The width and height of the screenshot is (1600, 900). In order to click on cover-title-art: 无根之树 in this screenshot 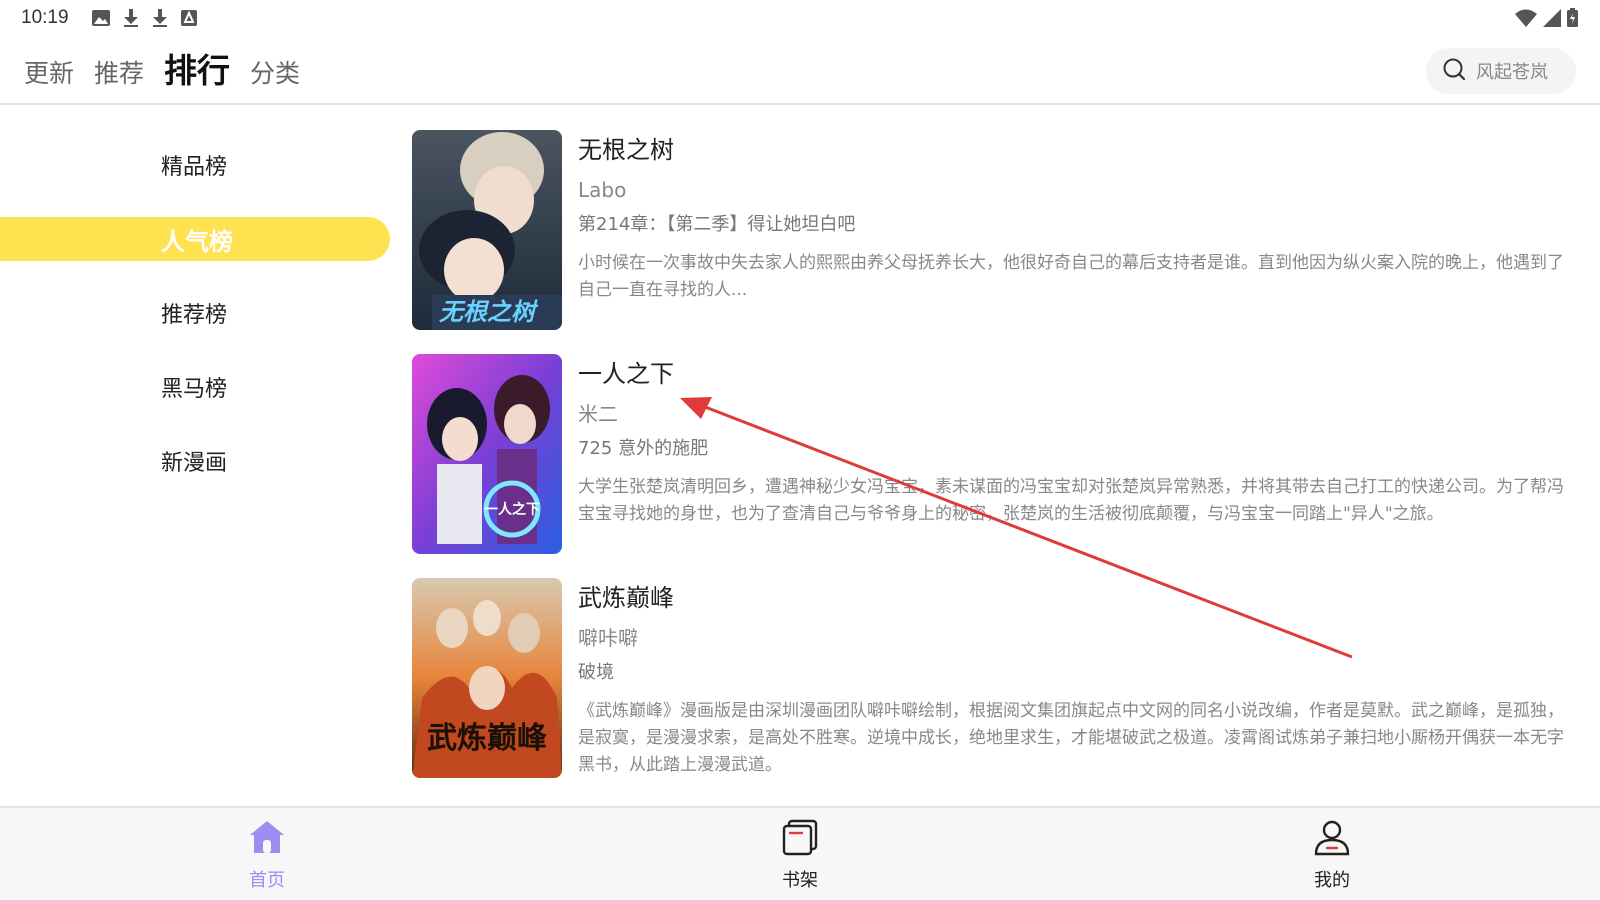, I will do `click(489, 312)`.